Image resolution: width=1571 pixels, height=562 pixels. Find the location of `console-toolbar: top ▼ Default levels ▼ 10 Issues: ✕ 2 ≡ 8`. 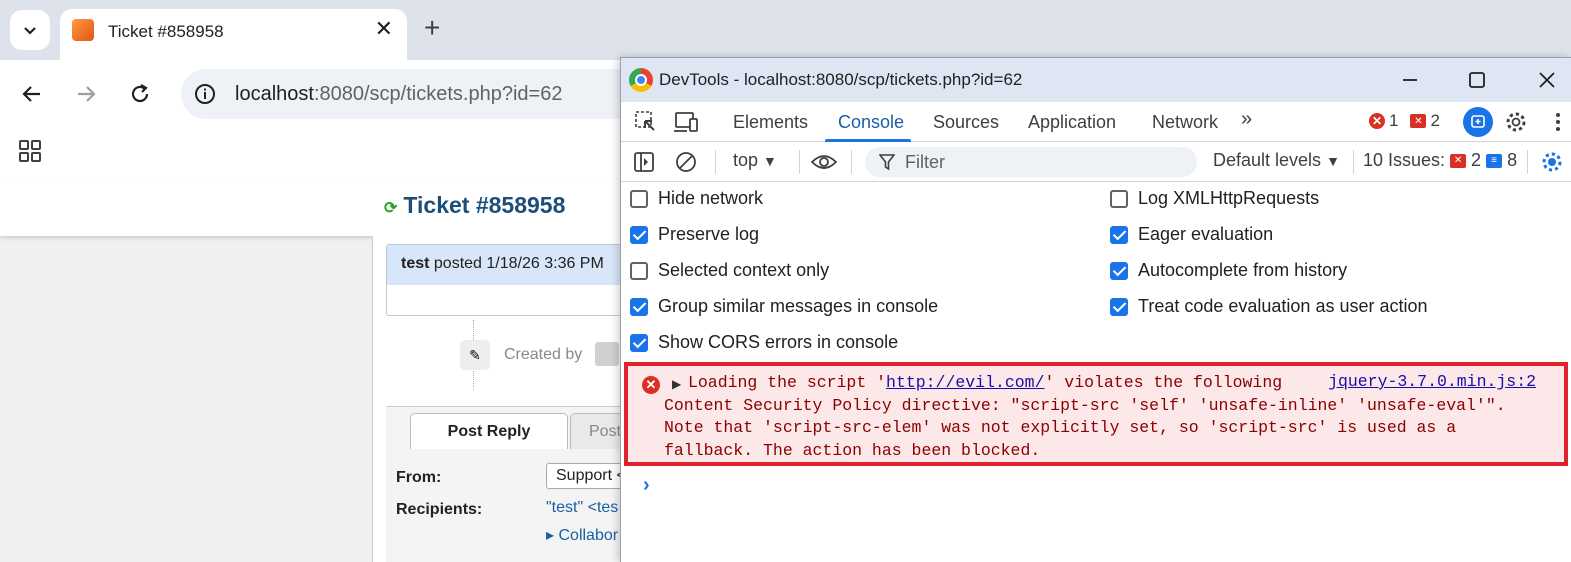

console-toolbar: top ▼ Default levels ▼ 10 Issues: ✕ 2 ≡ 8 is located at coordinates (1096, 162).